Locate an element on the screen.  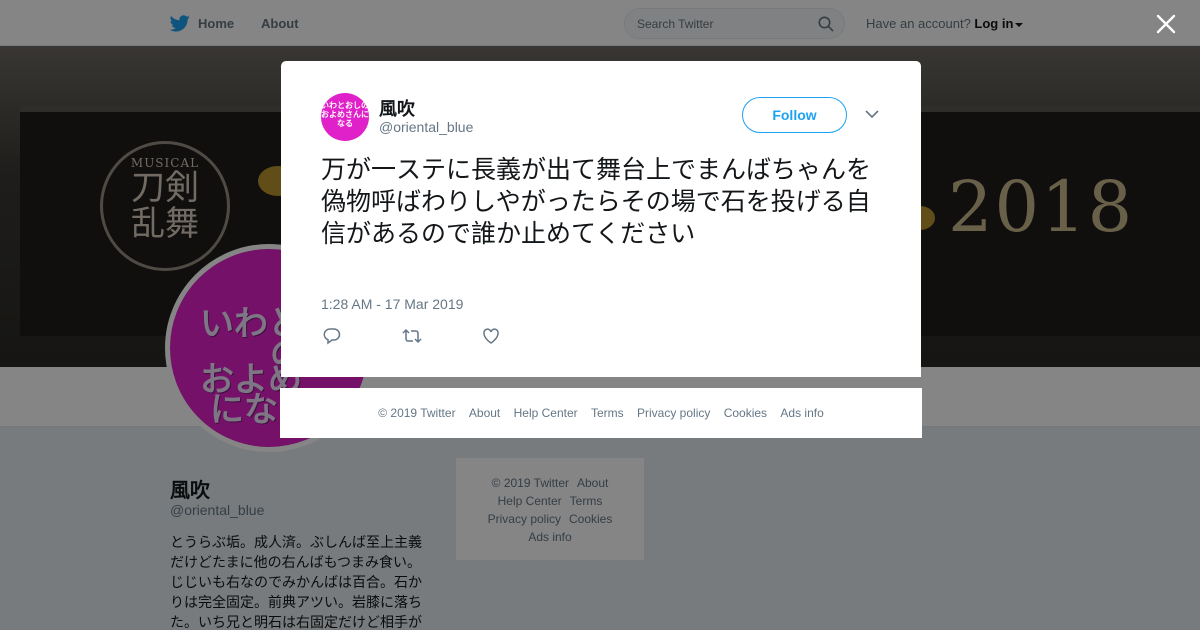
tweet-author-handle: @oriental_blue is located at coordinates (426, 127).